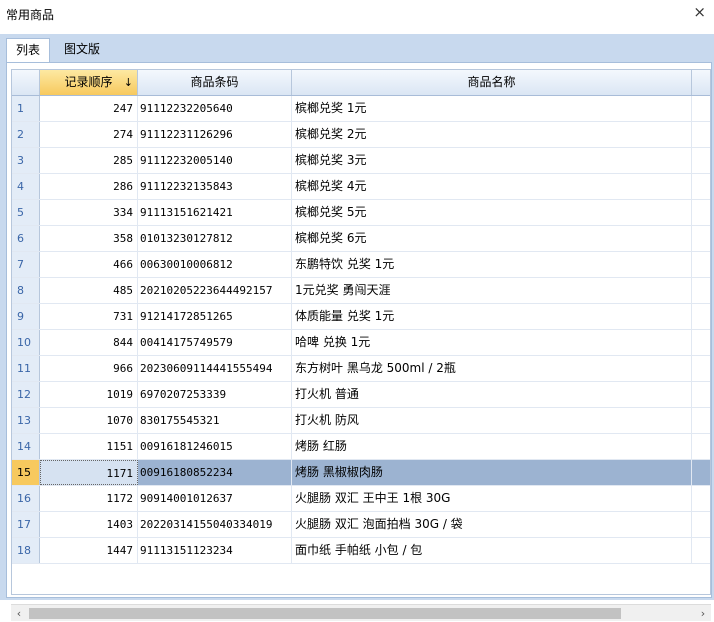 This screenshot has width=714, height=622. What do you see at coordinates (26, 446) in the screenshot?
I see `row-number: 14` at bounding box center [26, 446].